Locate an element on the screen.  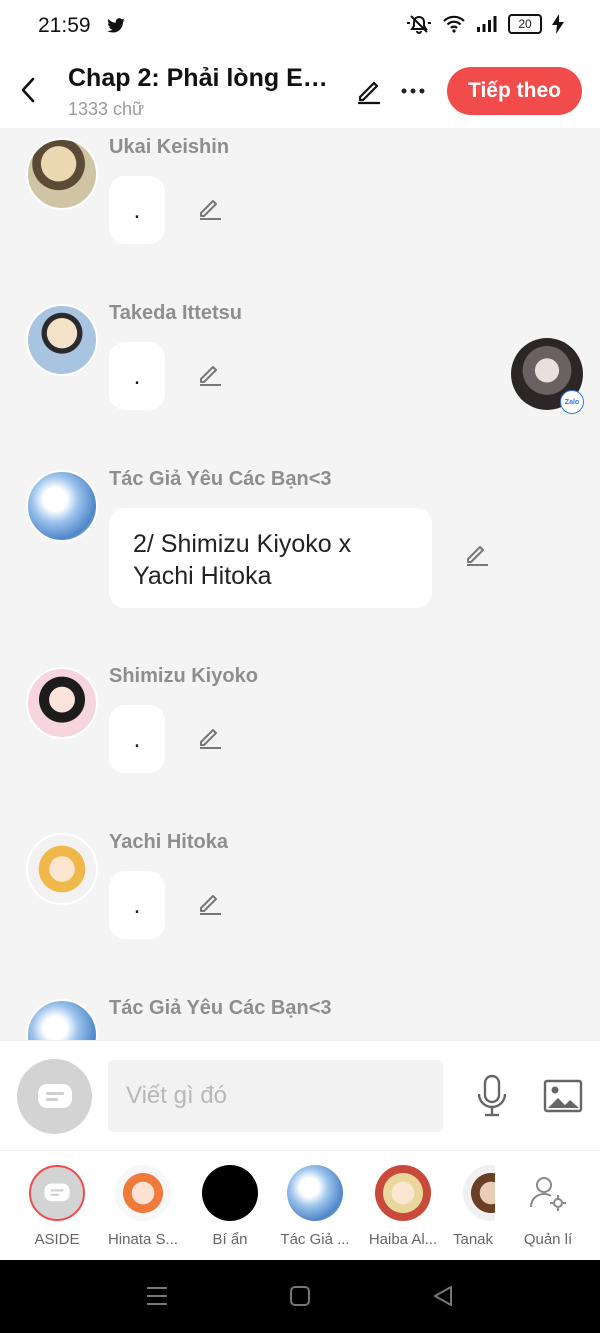
menu-icon is located at coordinates (157, 1296).